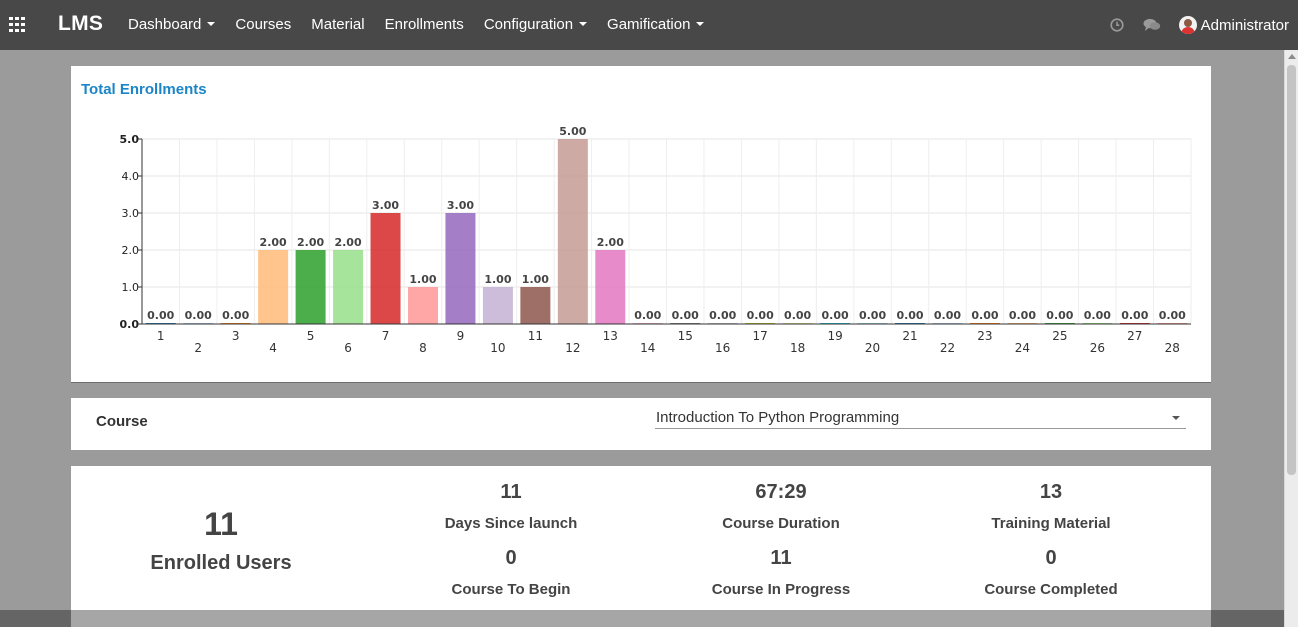 Image resolution: width=1298 pixels, height=627 pixels. Describe the element at coordinates (572, 348) in the screenshot. I see `x-tick-label: 12` at that location.